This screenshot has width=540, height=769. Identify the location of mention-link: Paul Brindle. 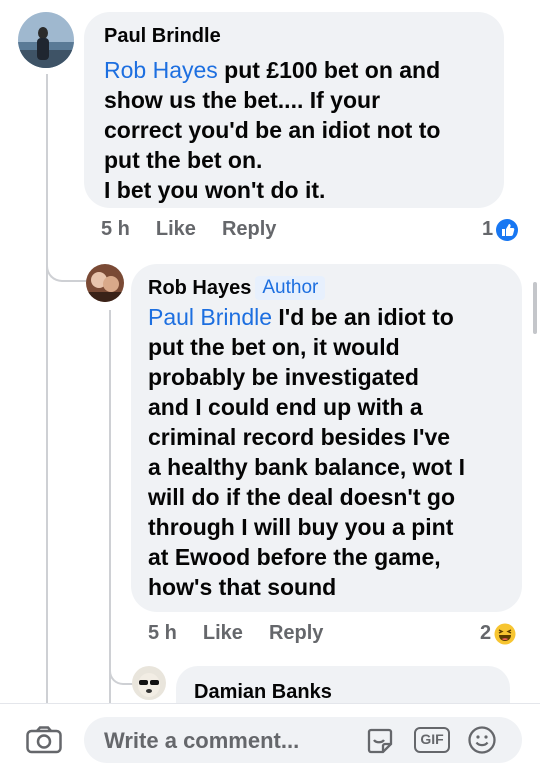
(210, 317).